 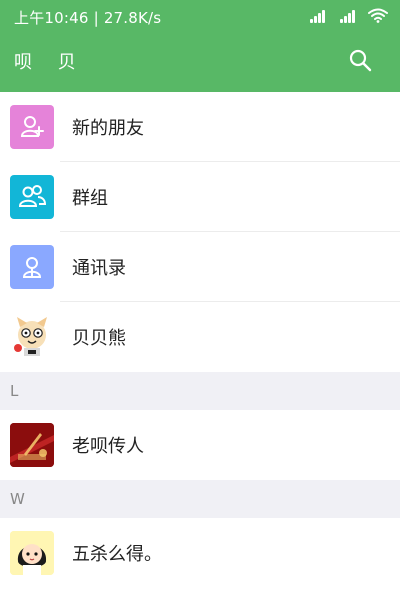 I want to click on list-item-label: 群组, so click(x=90, y=198).